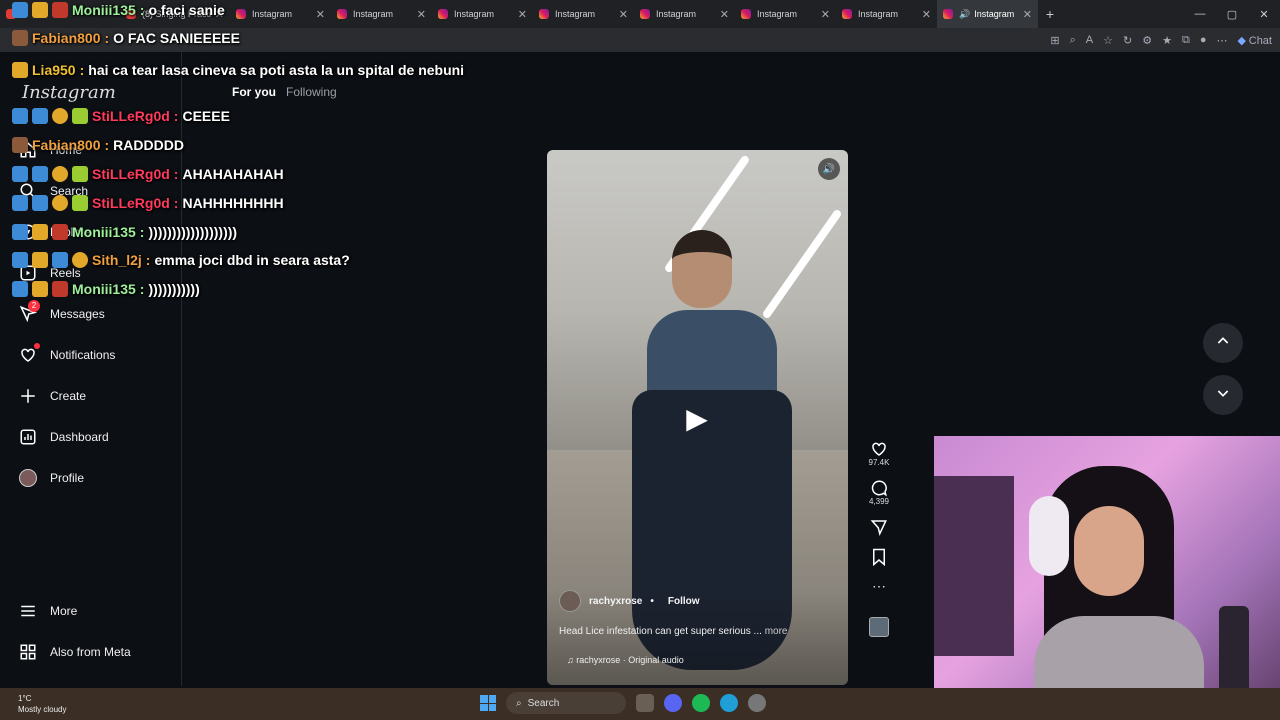  What do you see at coordinates (42, 709) in the screenshot?
I see `weather-condition: Mostly cloudy` at bounding box center [42, 709].